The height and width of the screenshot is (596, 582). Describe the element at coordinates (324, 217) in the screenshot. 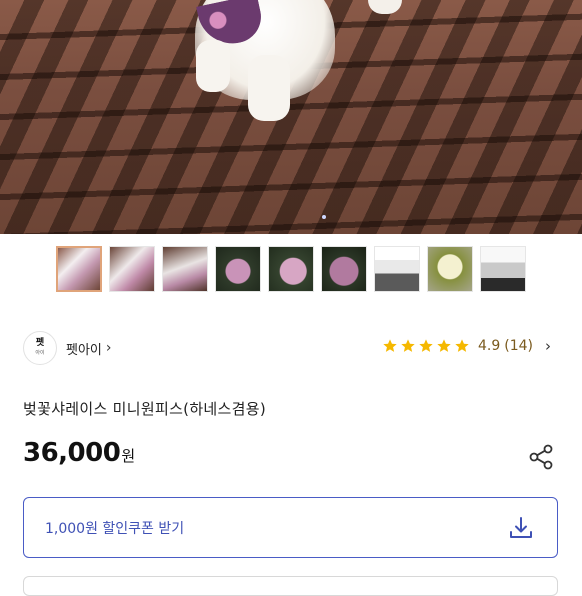

I see `image-indicator-dot` at that location.